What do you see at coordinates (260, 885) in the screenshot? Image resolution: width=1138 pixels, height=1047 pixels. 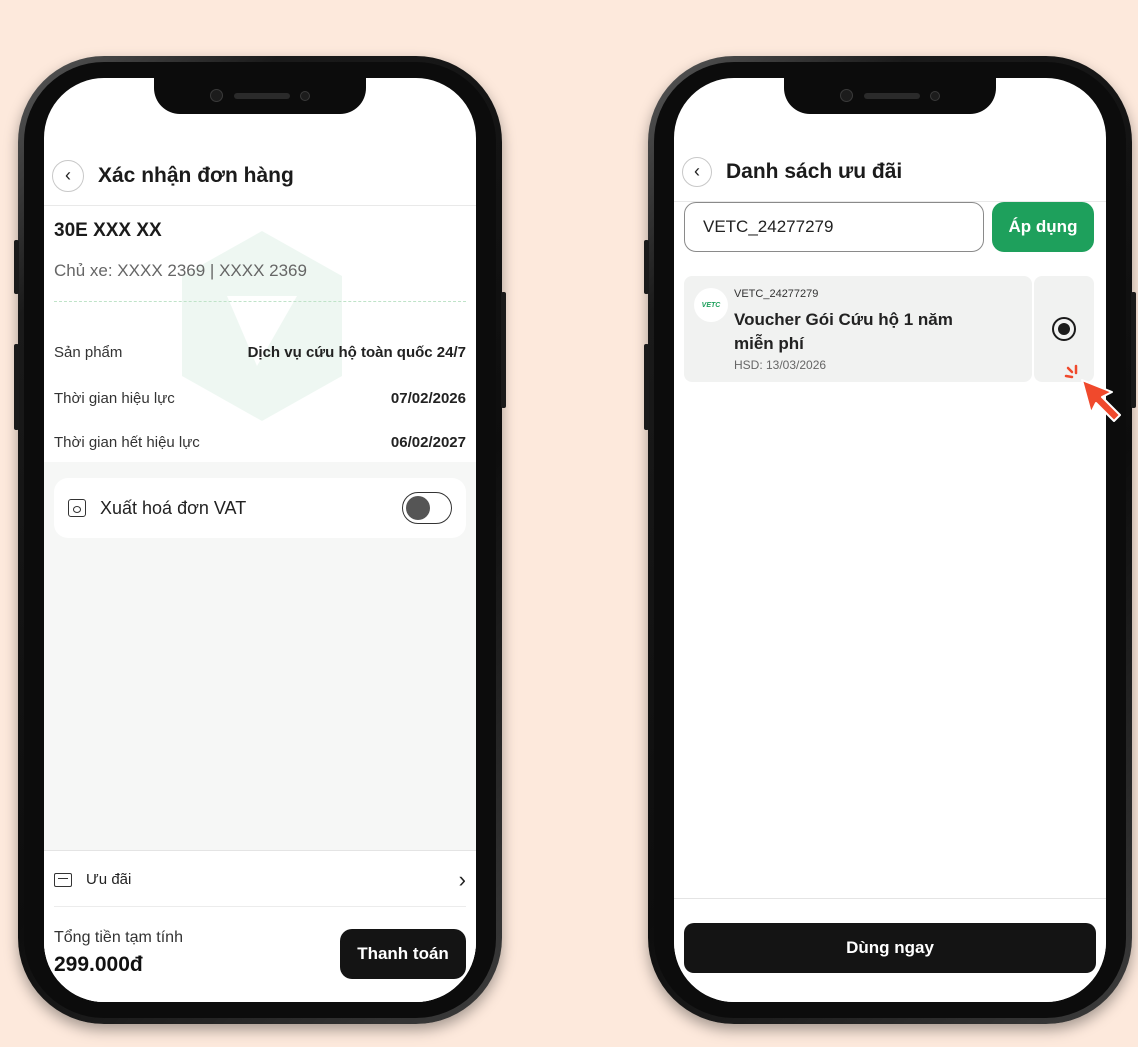 I see `promotion-row: Ưu đãi ›` at bounding box center [260, 885].